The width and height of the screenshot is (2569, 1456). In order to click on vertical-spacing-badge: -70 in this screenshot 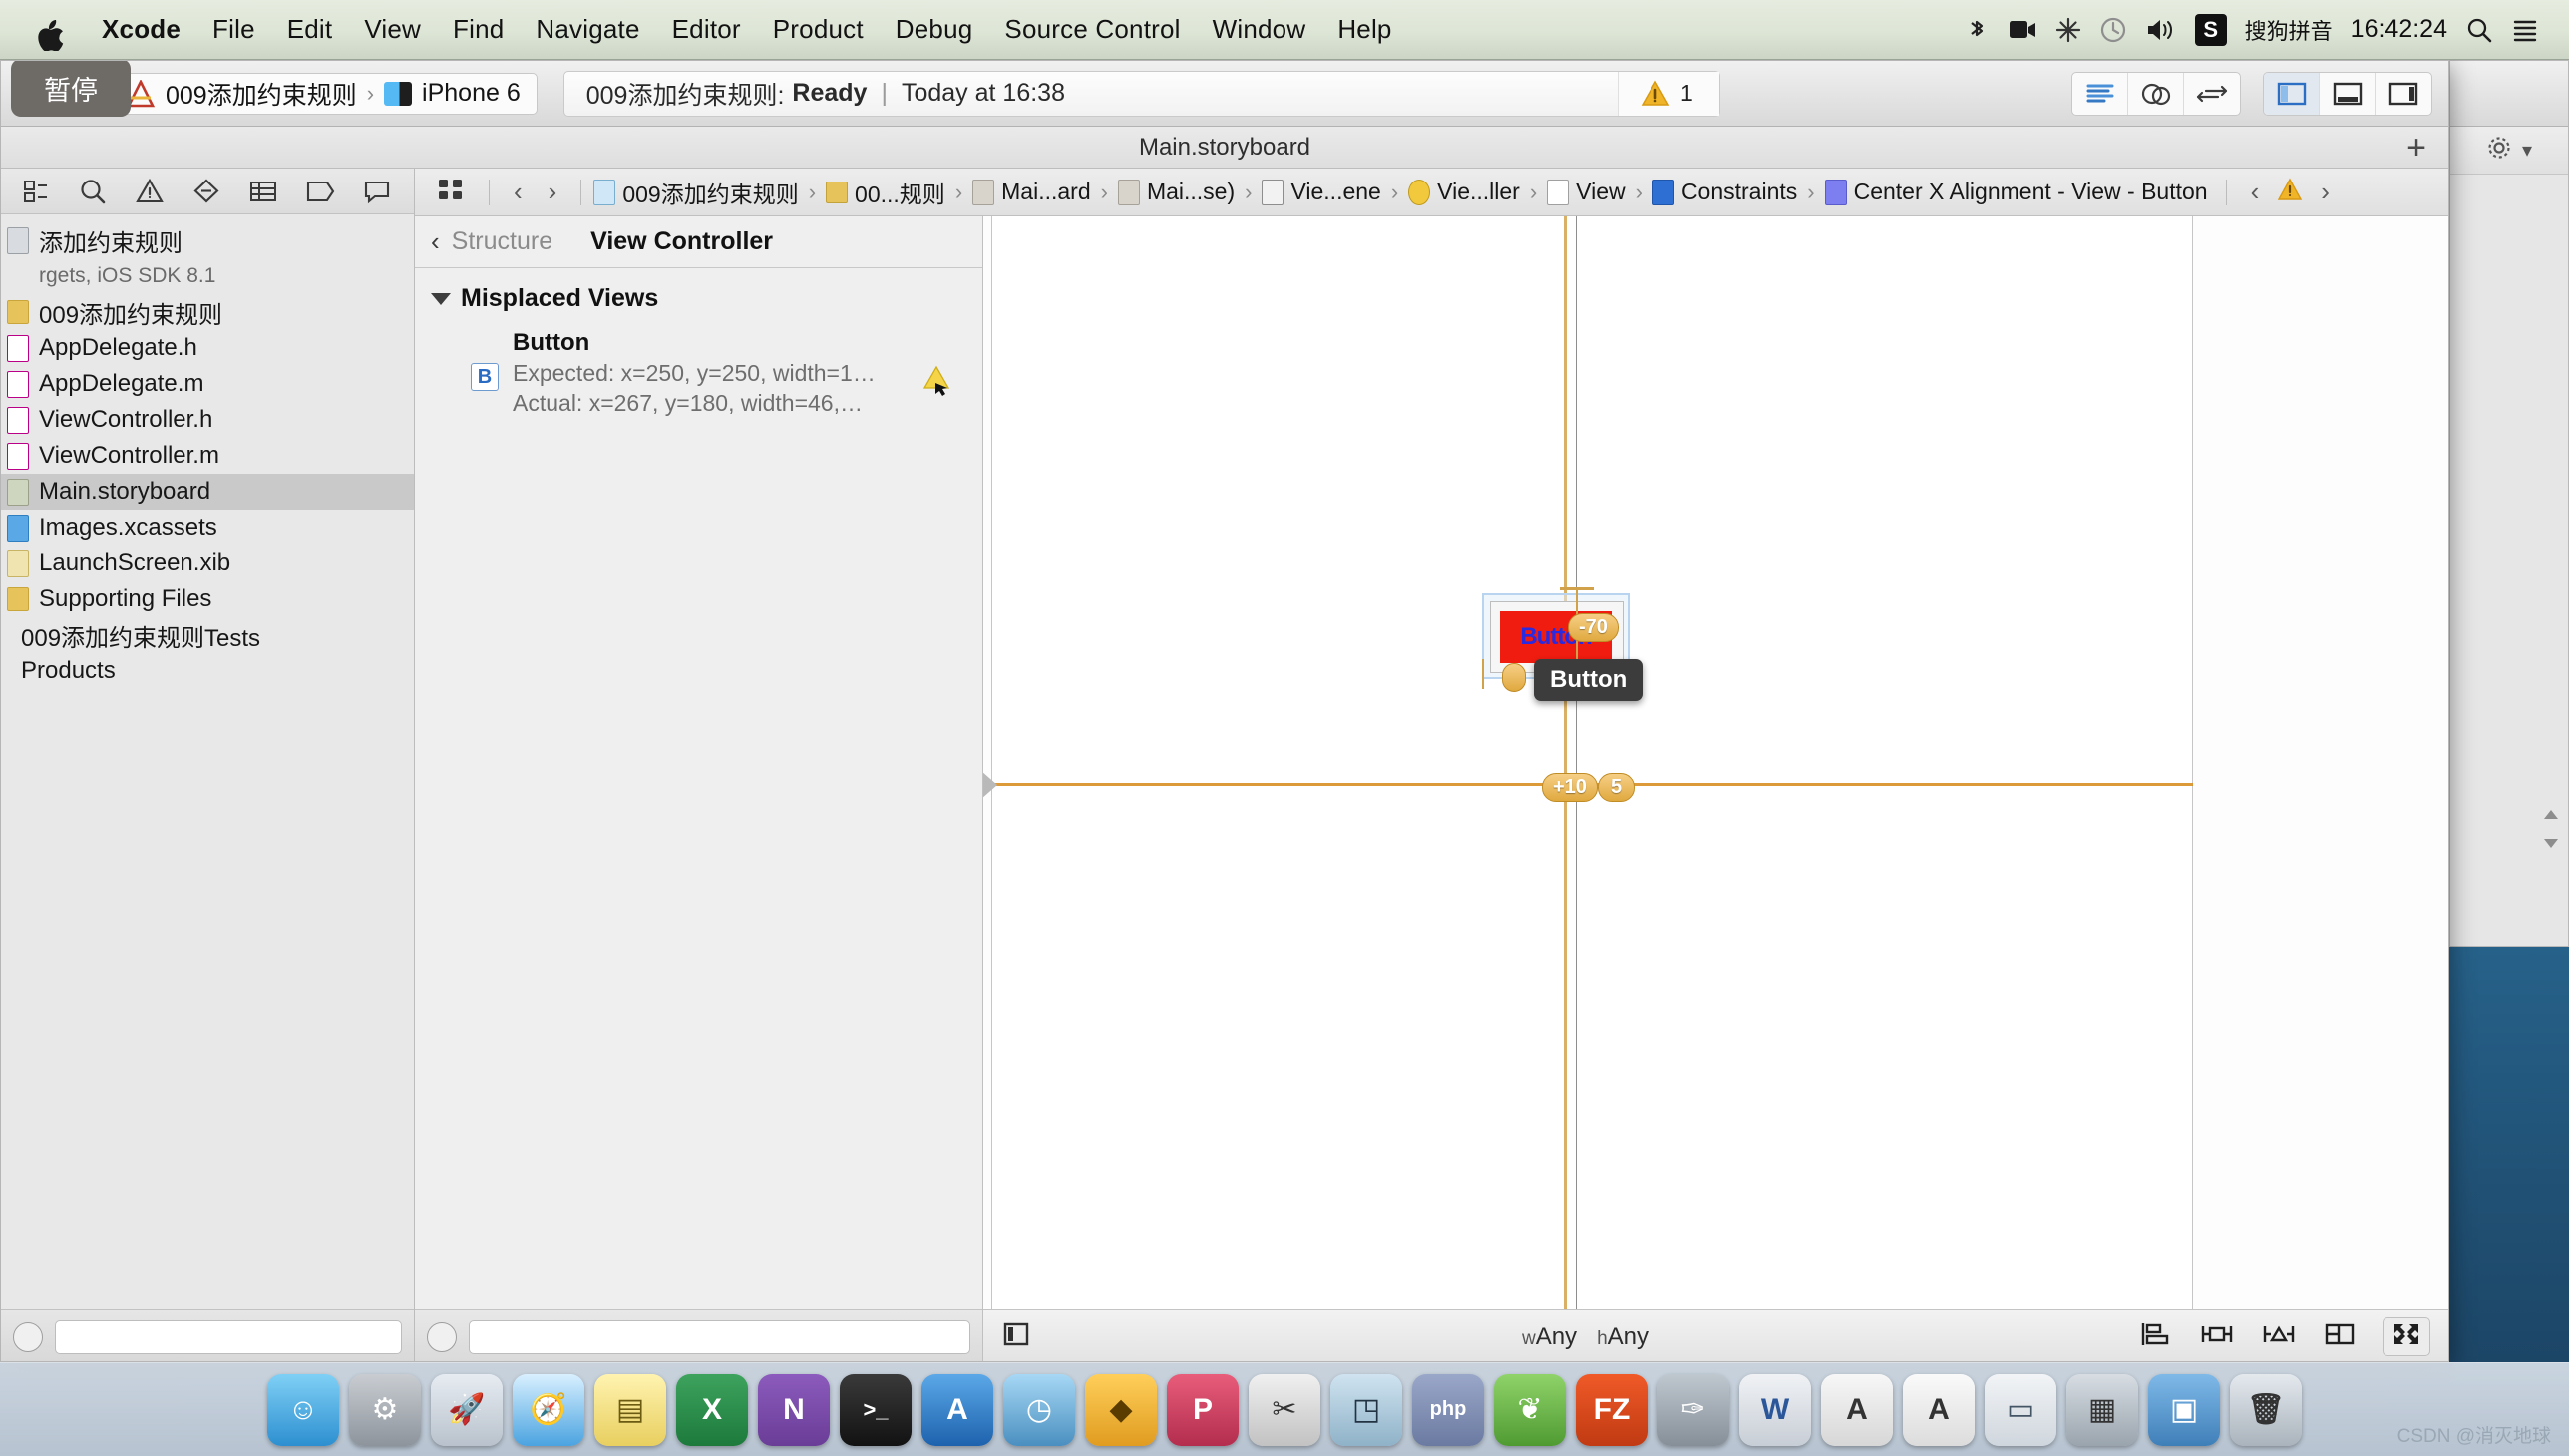, I will do `click(1593, 627)`.